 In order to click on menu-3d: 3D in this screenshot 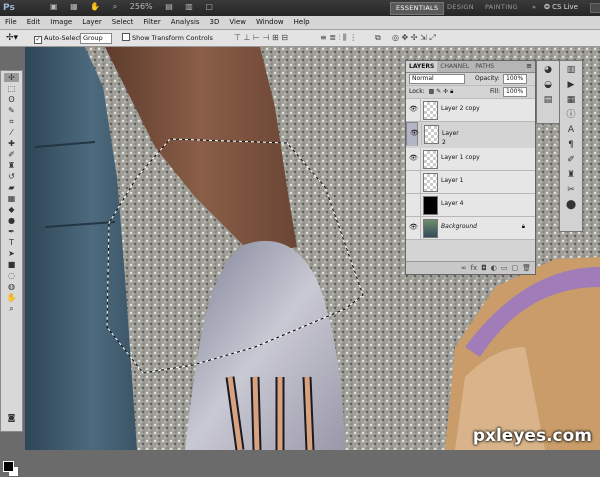, I will do `click(215, 22)`.